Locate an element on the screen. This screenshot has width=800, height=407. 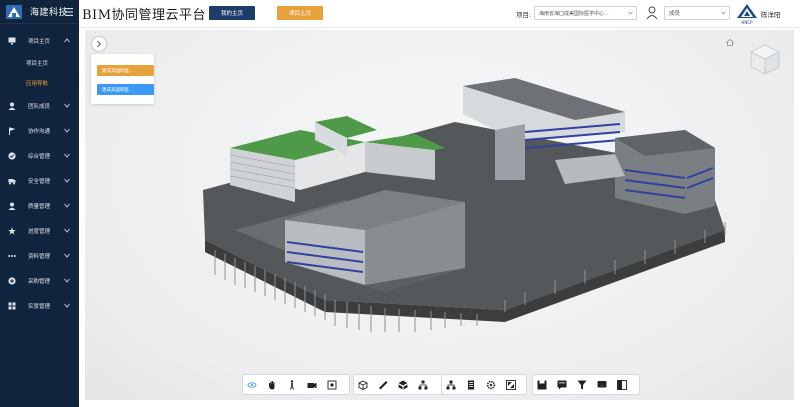
sidebar-item-label: 进度管理 is located at coordinates (39, 231).